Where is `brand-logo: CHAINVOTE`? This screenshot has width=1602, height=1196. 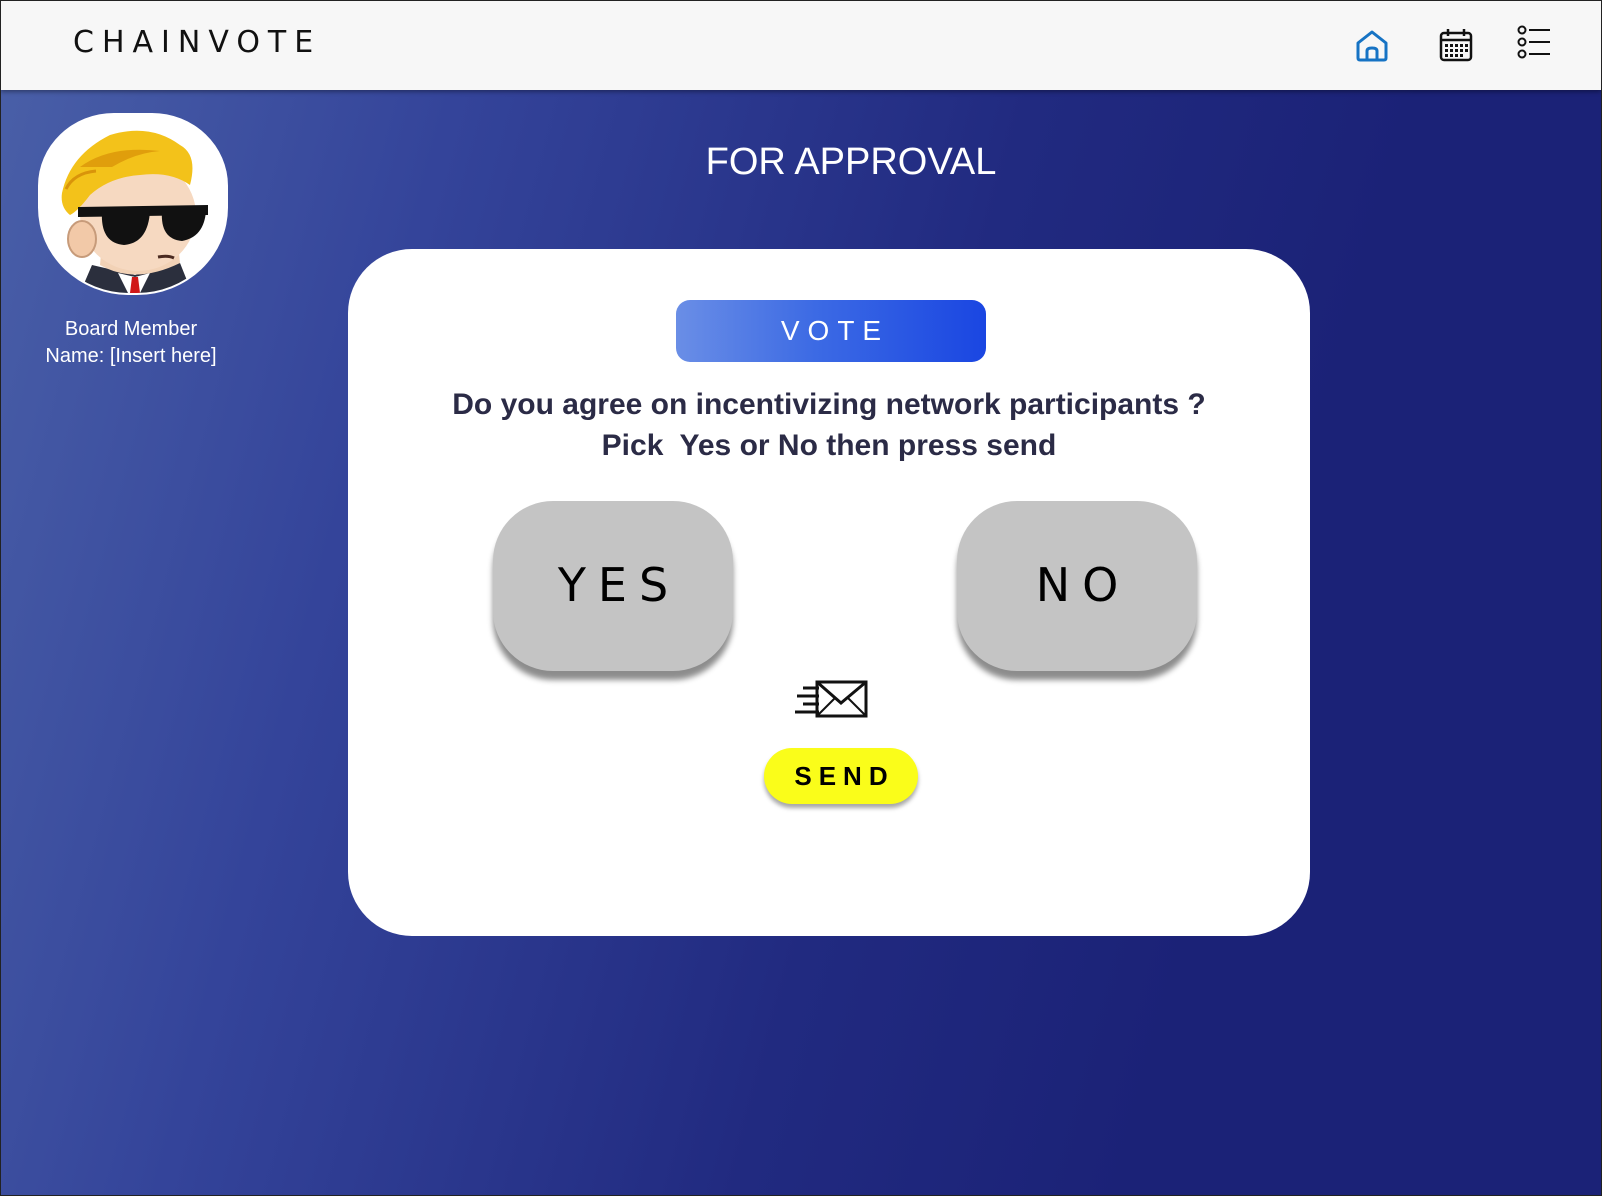 brand-logo: CHAINVOTE is located at coordinates (197, 42).